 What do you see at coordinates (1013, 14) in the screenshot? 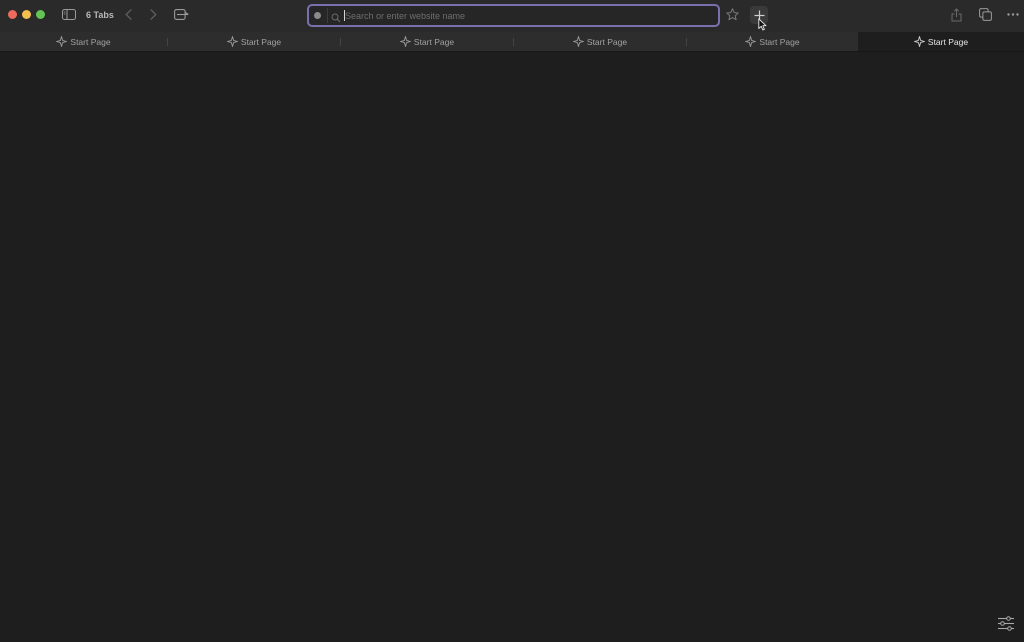
I see `more-icon` at bounding box center [1013, 14].